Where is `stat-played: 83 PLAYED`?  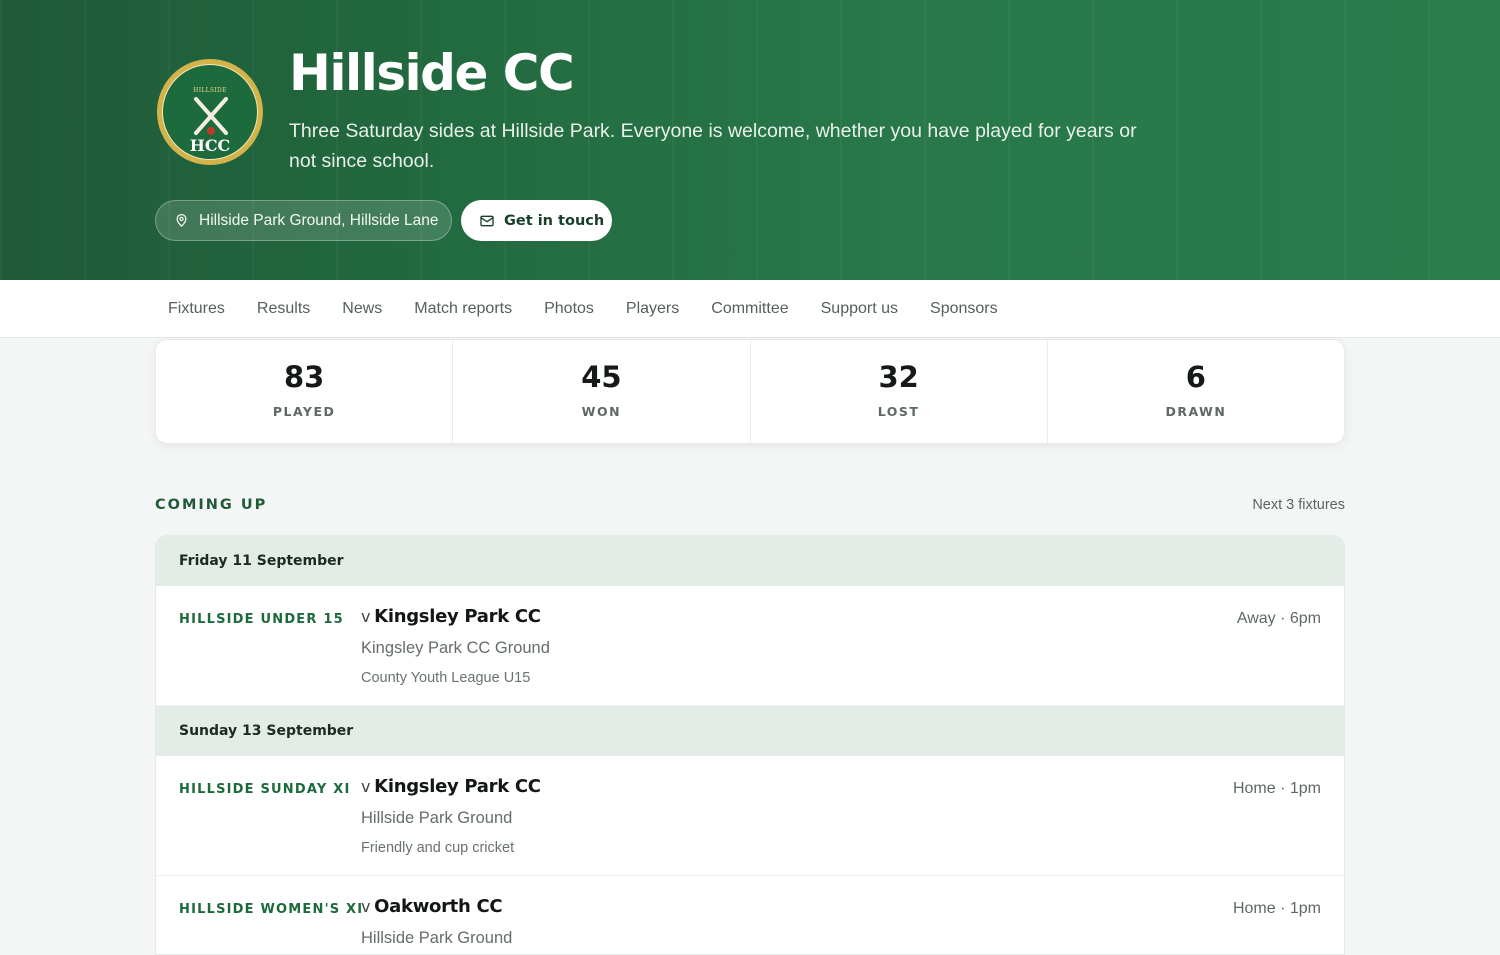
stat-played: 83 PLAYED is located at coordinates (305, 391).